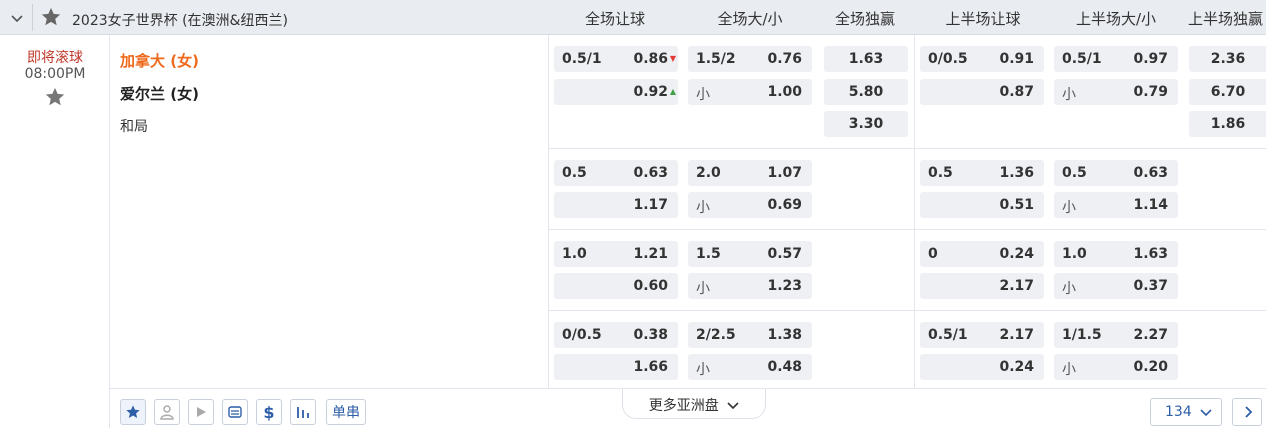 This screenshot has height=428, width=1266. What do you see at coordinates (750, 367) in the screenshot?
I see `odds-cell-ft-under: 小 0.48` at bounding box center [750, 367].